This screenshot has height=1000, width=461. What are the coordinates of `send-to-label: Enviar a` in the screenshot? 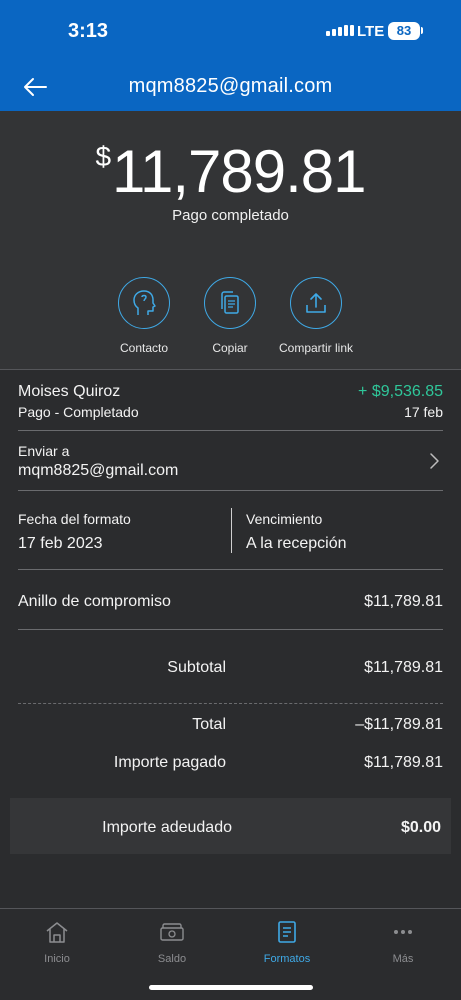 It's located at (44, 451).